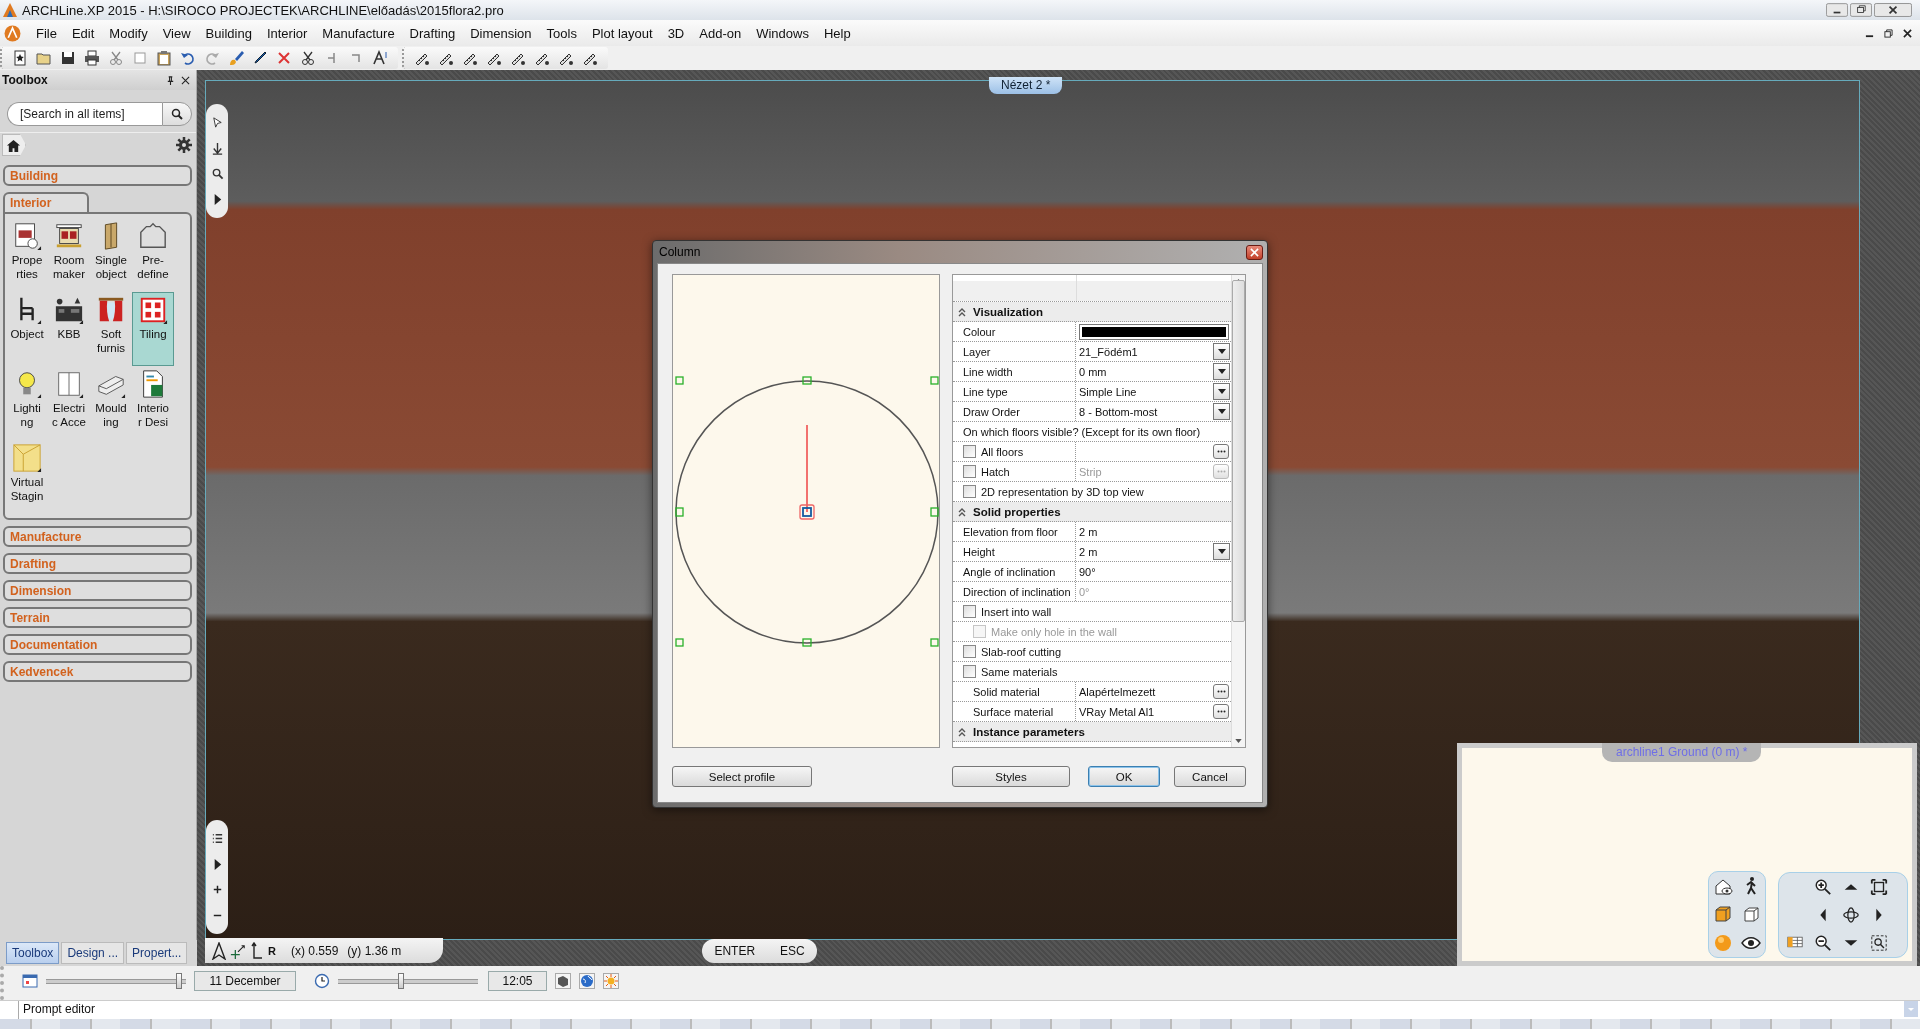  I want to click on menu-item: File, so click(46, 33).